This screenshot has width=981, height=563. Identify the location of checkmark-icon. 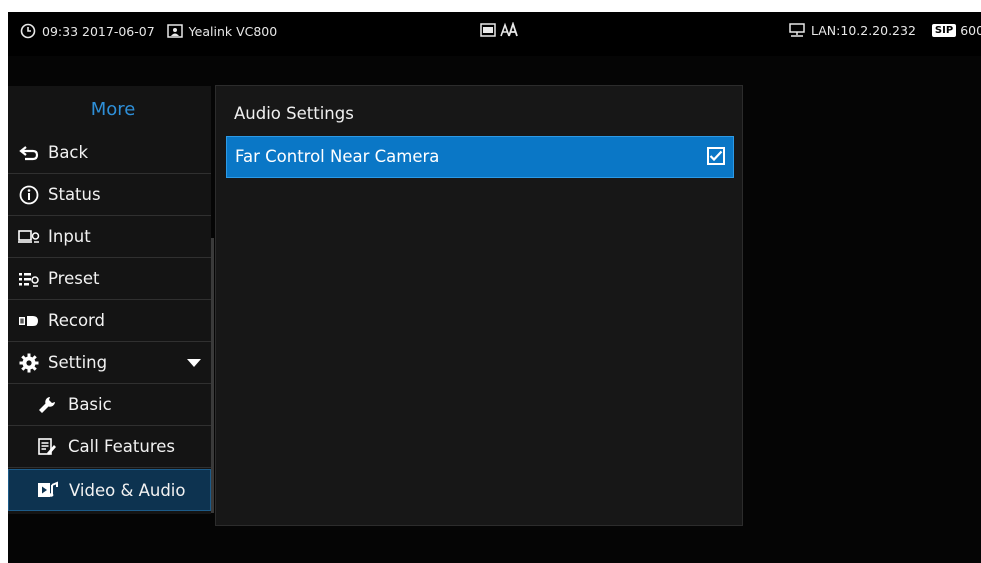
(716, 156).